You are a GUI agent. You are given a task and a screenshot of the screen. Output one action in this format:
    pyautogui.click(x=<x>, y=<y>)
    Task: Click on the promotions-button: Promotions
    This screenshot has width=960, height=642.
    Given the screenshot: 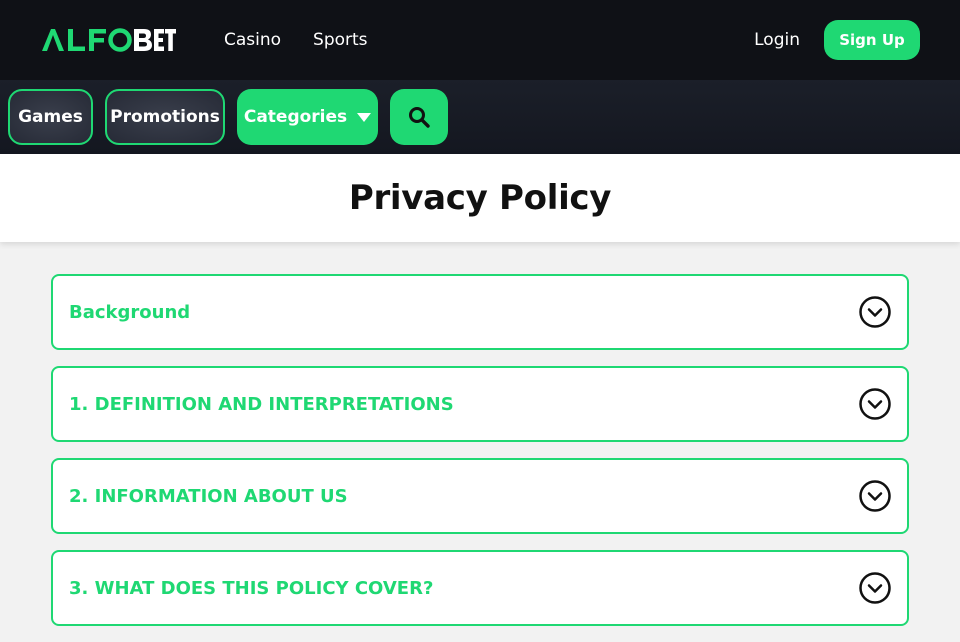 What is the action you would take?
    pyautogui.click(x=165, y=117)
    